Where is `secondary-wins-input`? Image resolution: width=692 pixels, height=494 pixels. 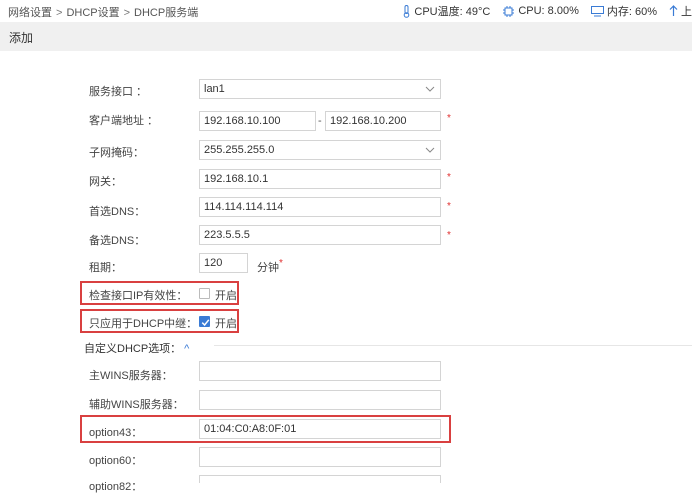
secondary-wins-input is located at coordinates (320, 400).